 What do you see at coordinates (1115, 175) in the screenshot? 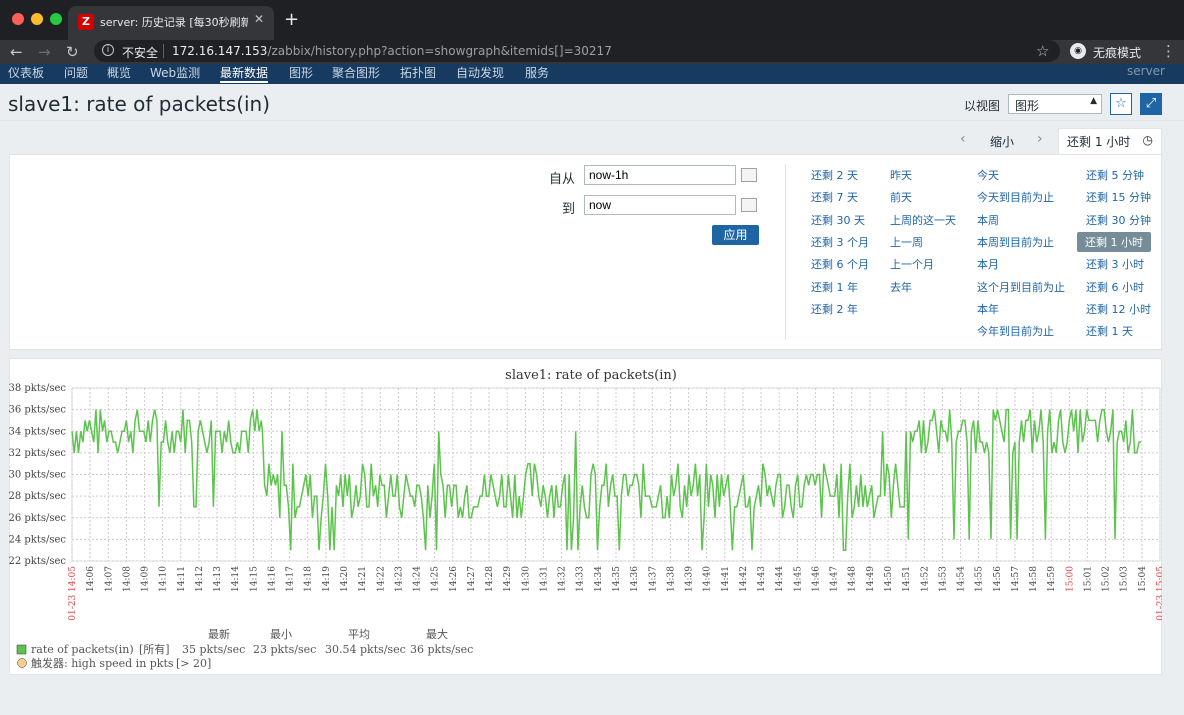
I see `quick-range-link: 还剩 5 分钟` at bounding box center [1115, 175].